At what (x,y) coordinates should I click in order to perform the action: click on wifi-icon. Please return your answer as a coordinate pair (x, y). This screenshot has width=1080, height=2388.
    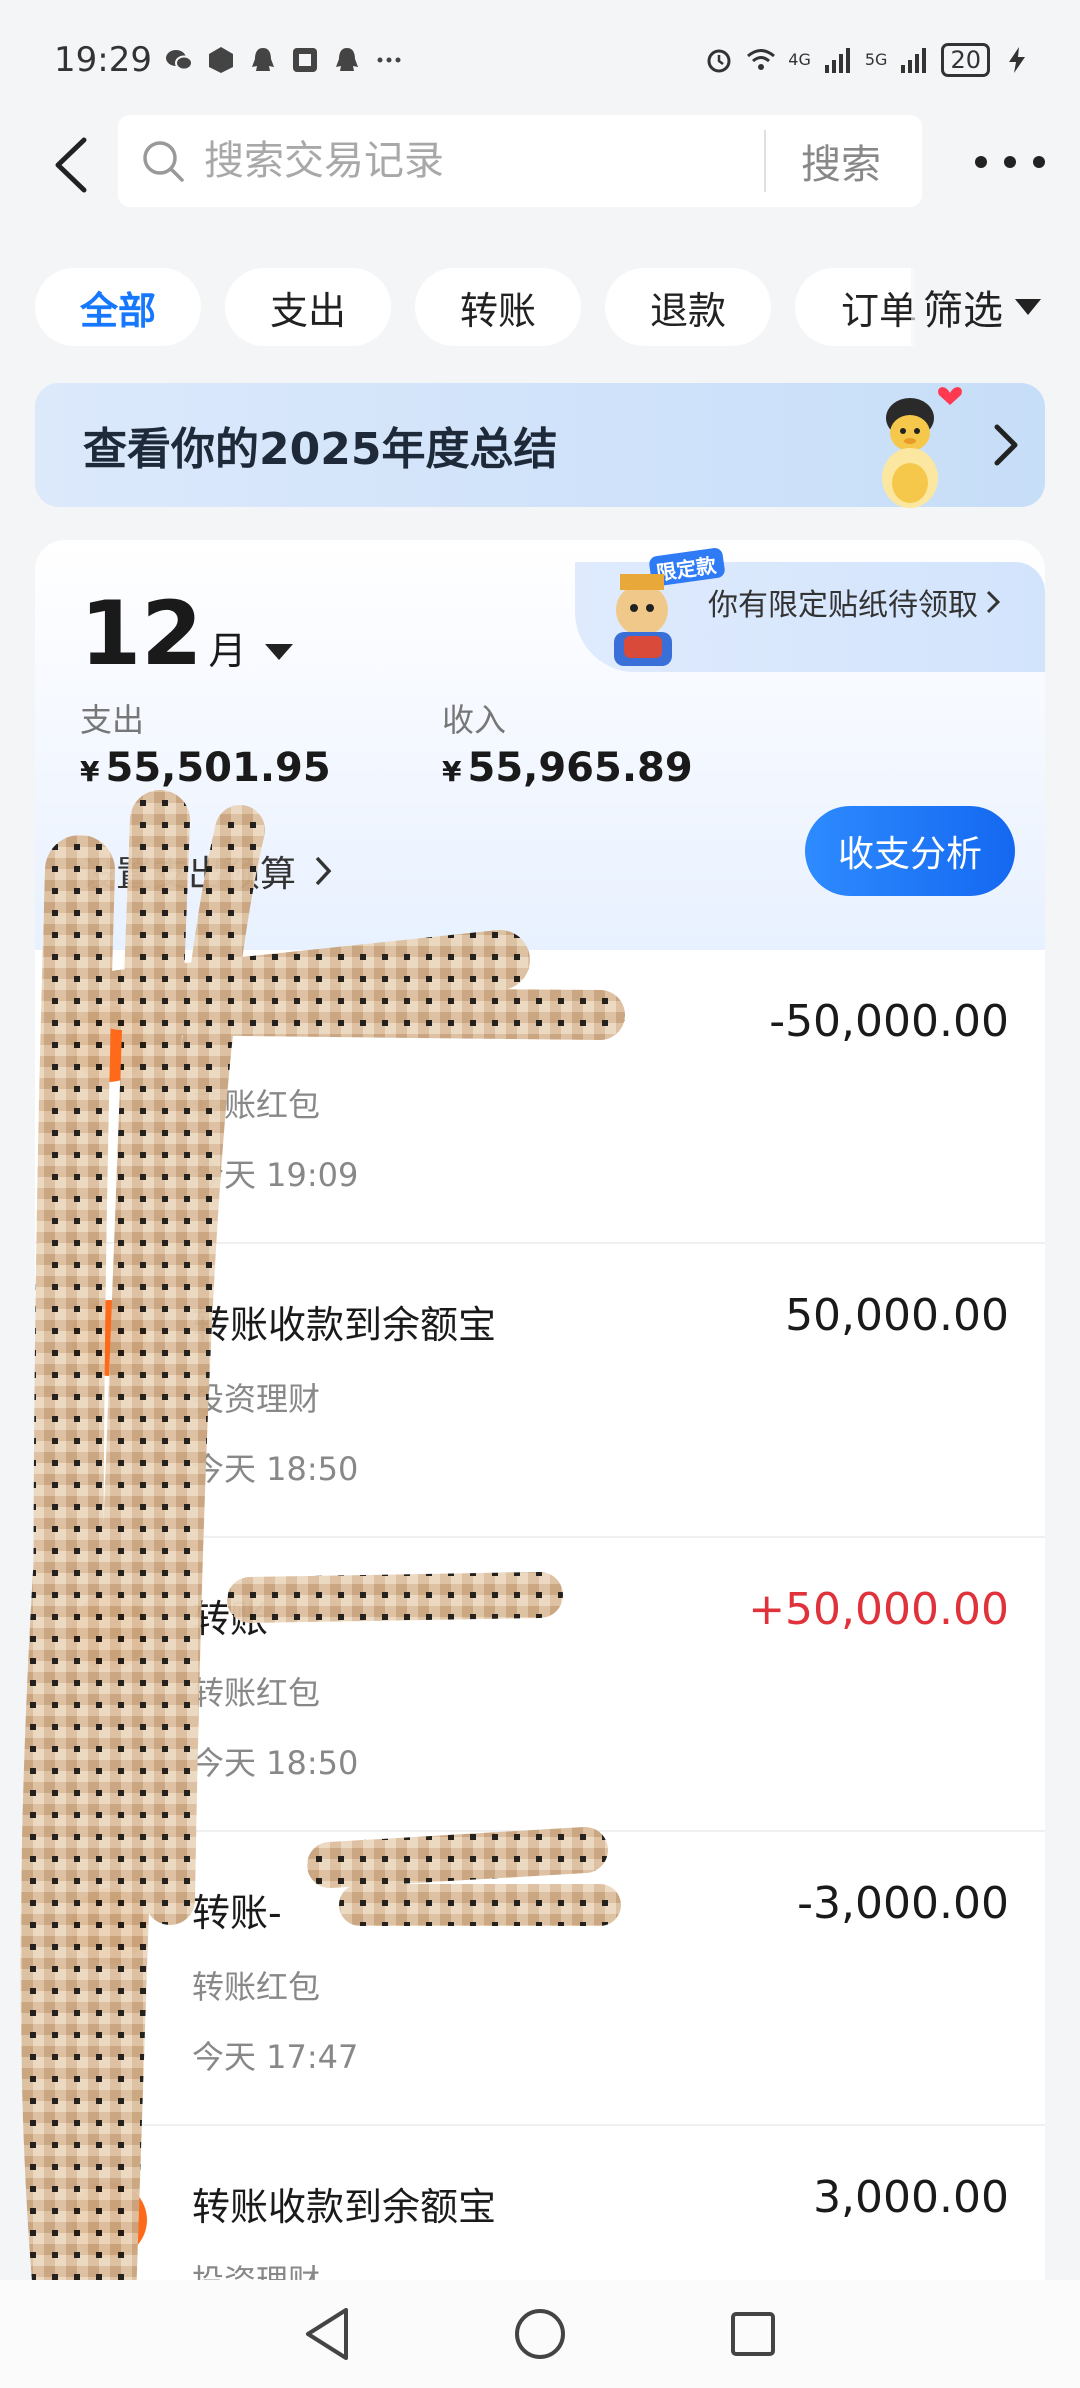
    Looking at the image, I should click on (761, 60).